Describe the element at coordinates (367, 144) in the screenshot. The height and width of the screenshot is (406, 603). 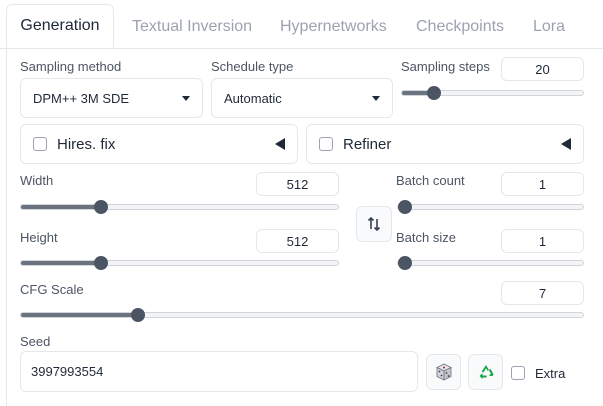
I see `refiner-label: Refiner` at that location.